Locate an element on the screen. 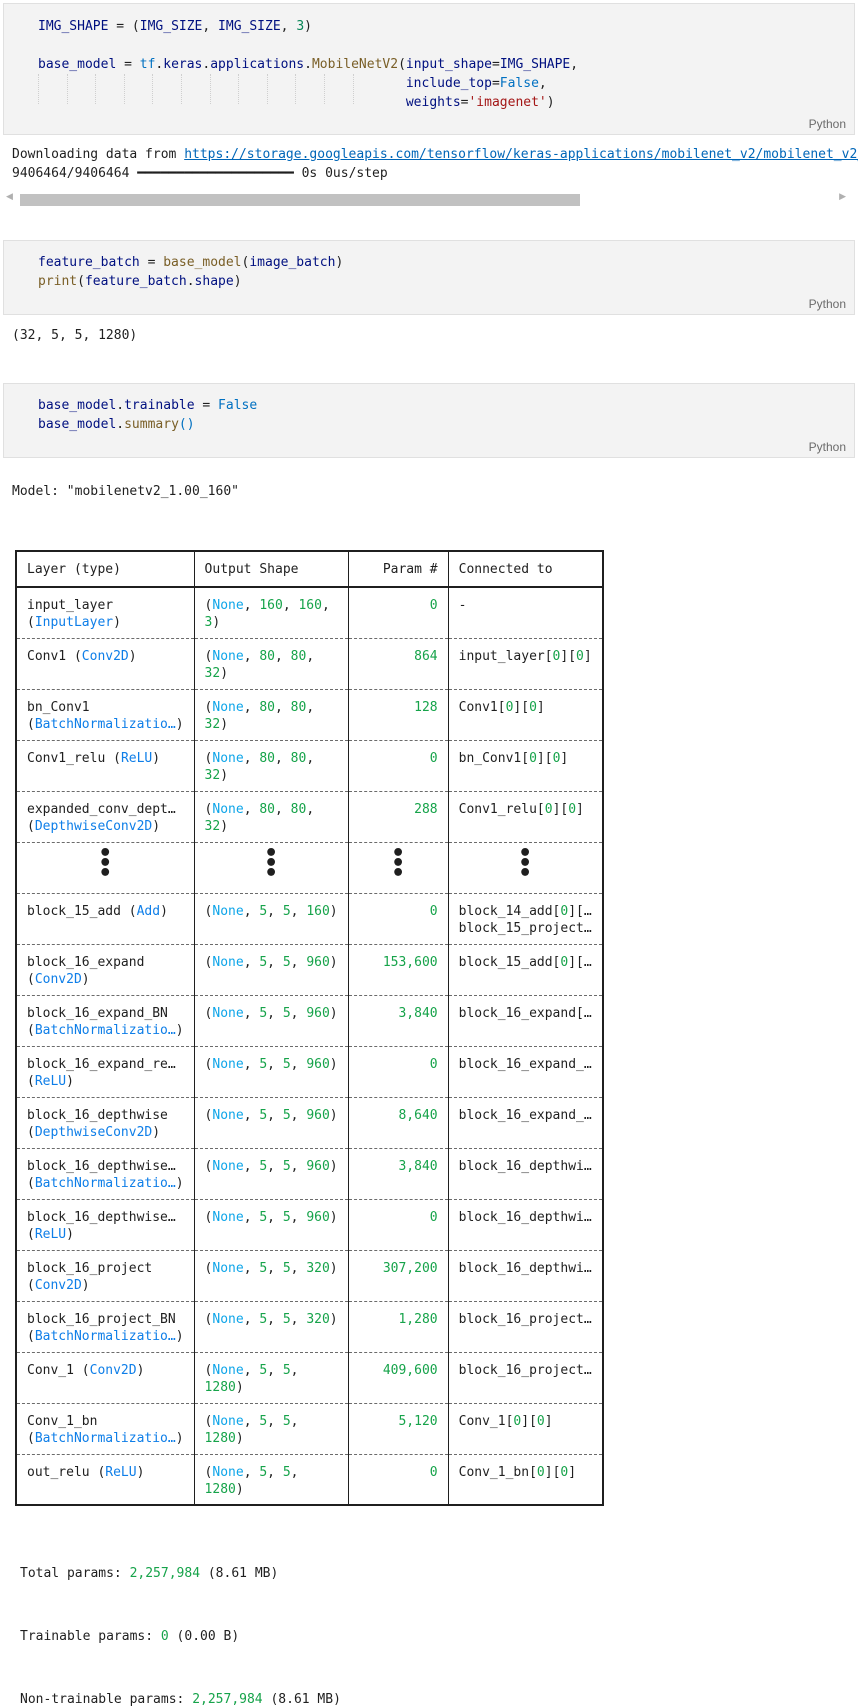 The height and width of the screenshot is (1707, 858). layer-name: input_layer is located at coordinates (70, 605).